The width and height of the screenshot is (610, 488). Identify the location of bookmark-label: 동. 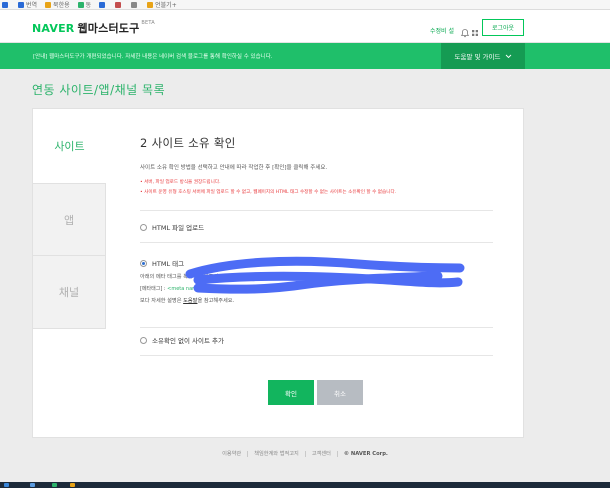
(88, 5).